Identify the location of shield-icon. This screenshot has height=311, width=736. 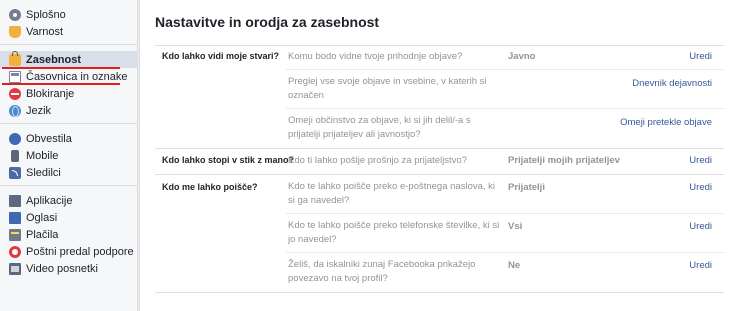
(15, 31).